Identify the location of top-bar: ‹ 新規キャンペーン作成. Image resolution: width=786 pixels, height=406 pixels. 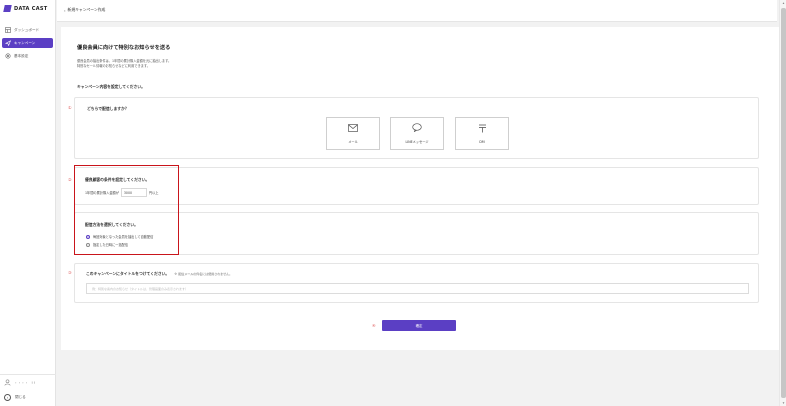
(417, 11).